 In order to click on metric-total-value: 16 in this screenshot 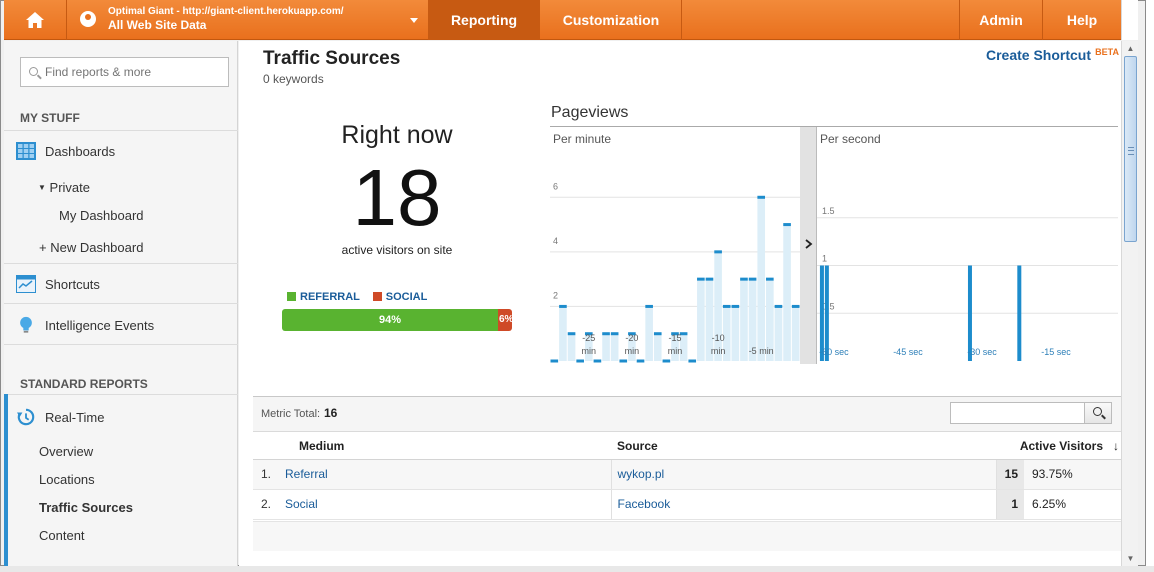, I will do `click(331, 413)`.